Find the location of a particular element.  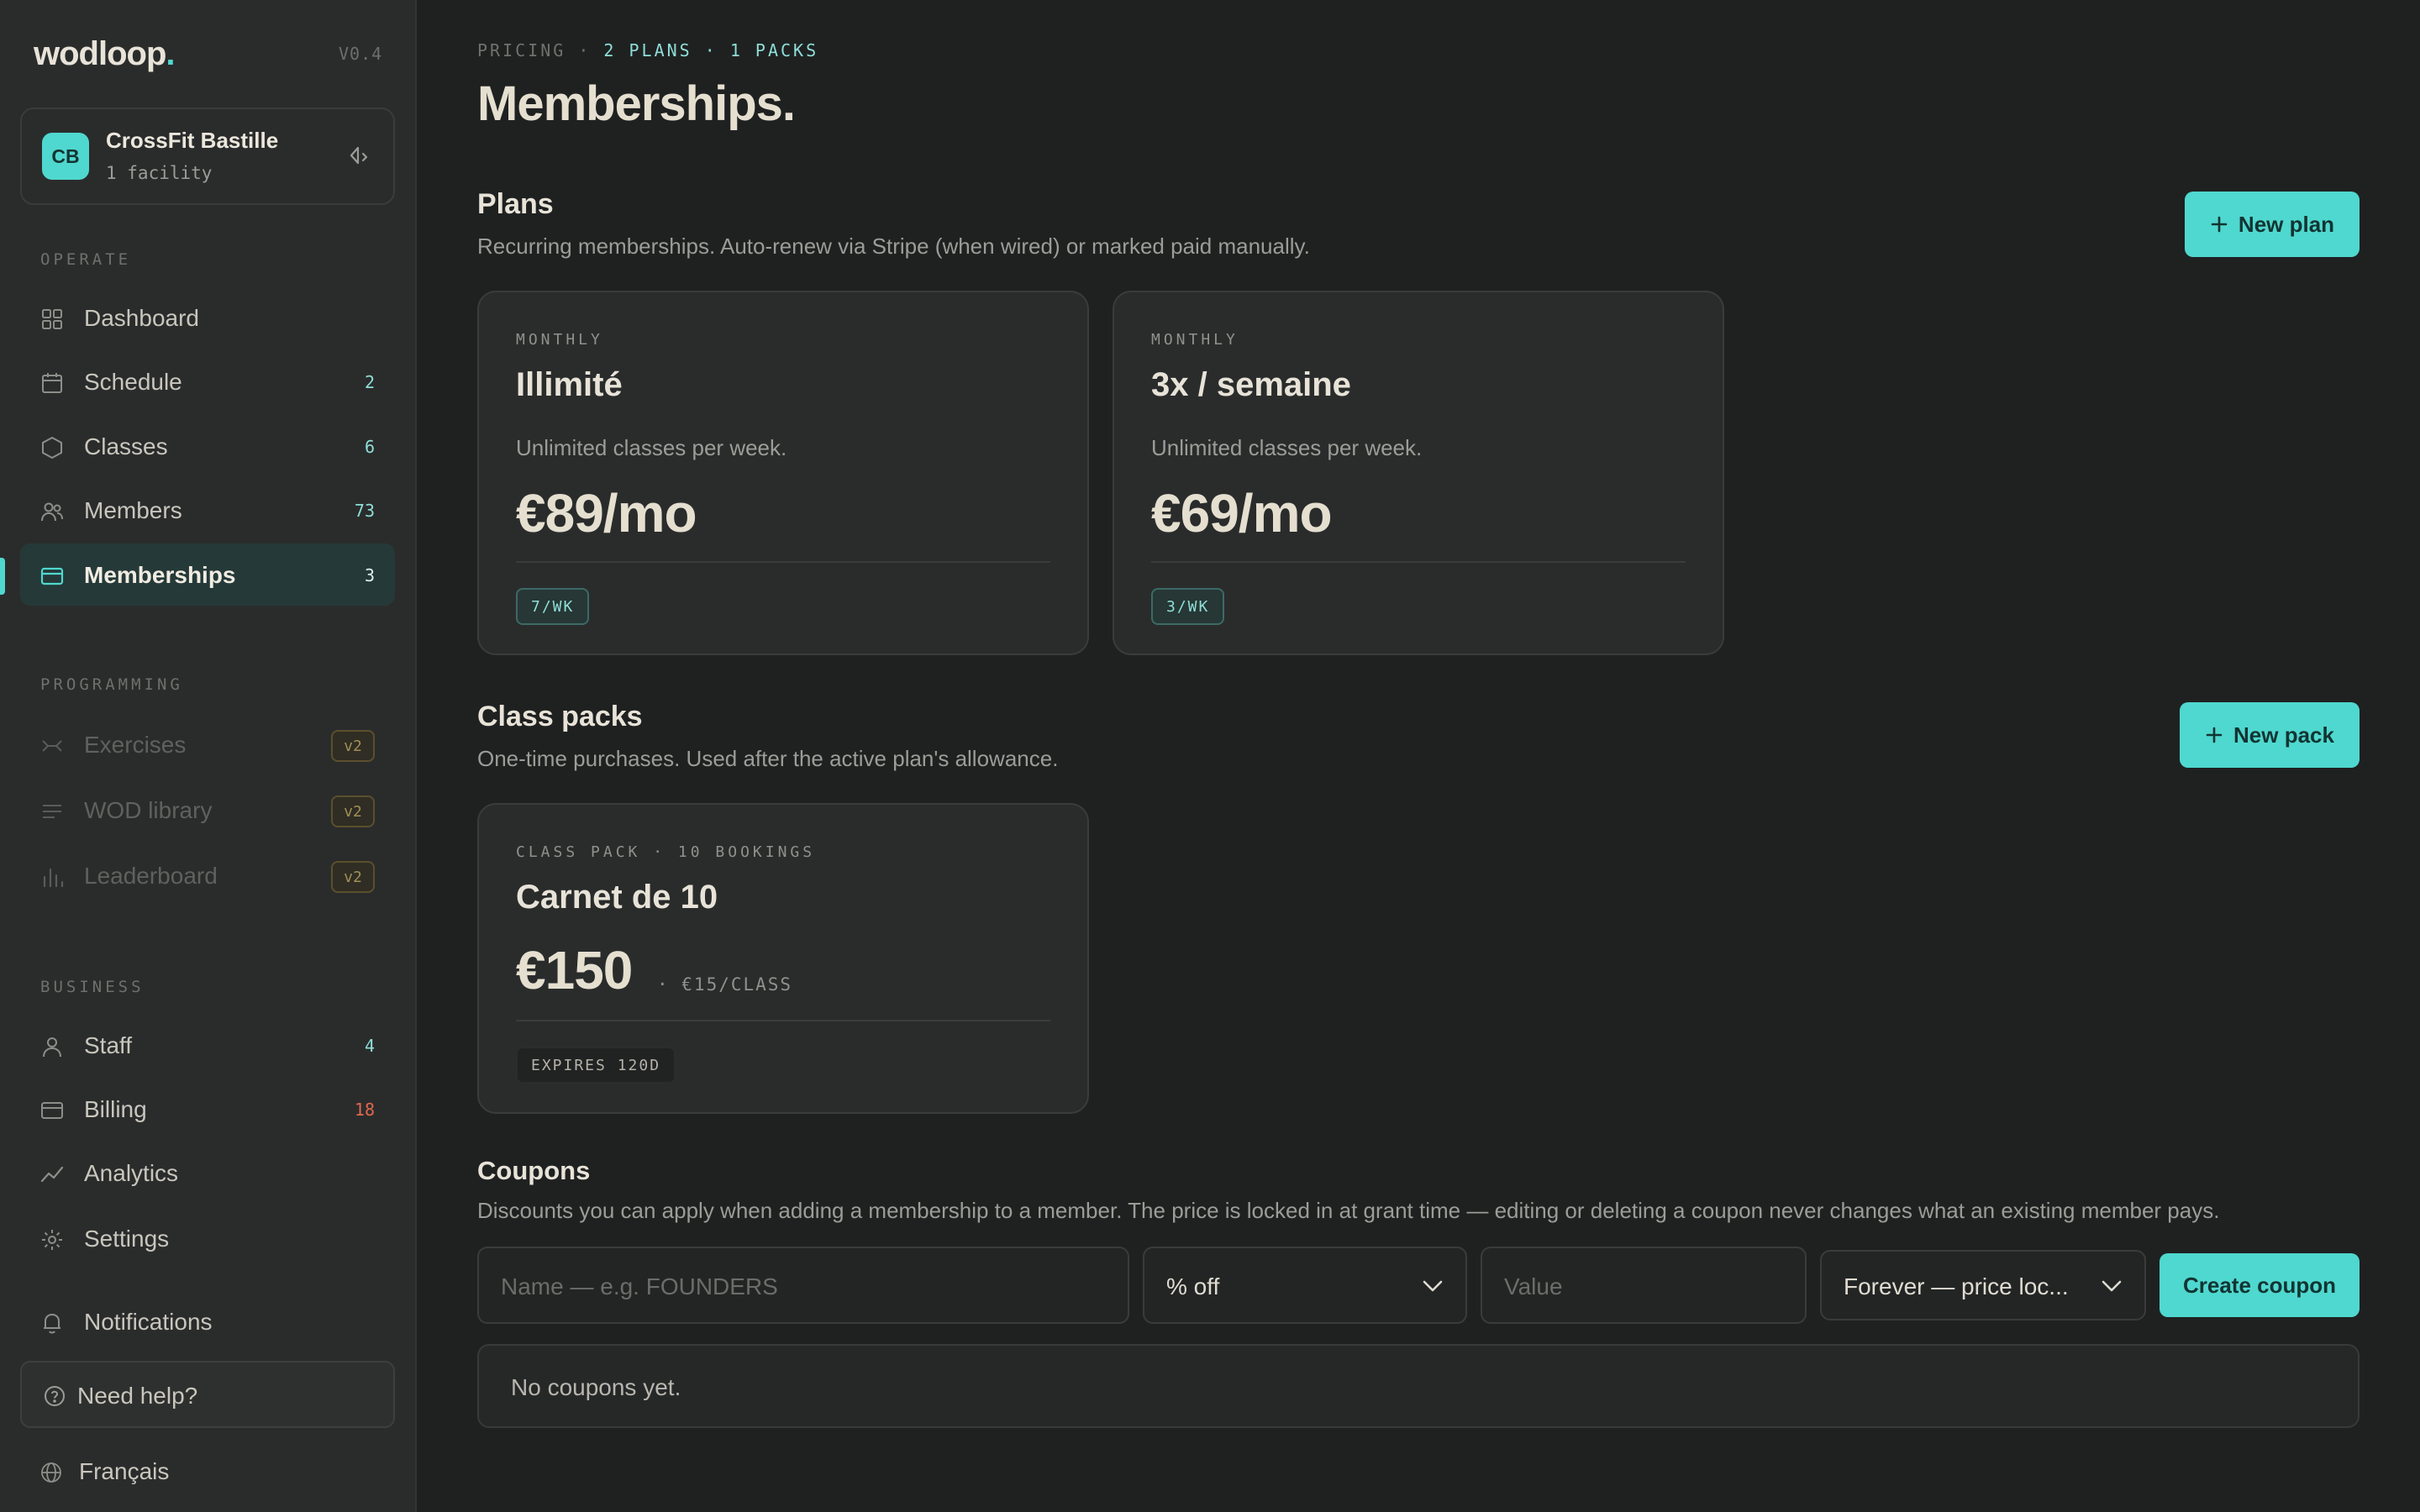

coupon-type-select: % off is located at coordinates (1305, 1285).